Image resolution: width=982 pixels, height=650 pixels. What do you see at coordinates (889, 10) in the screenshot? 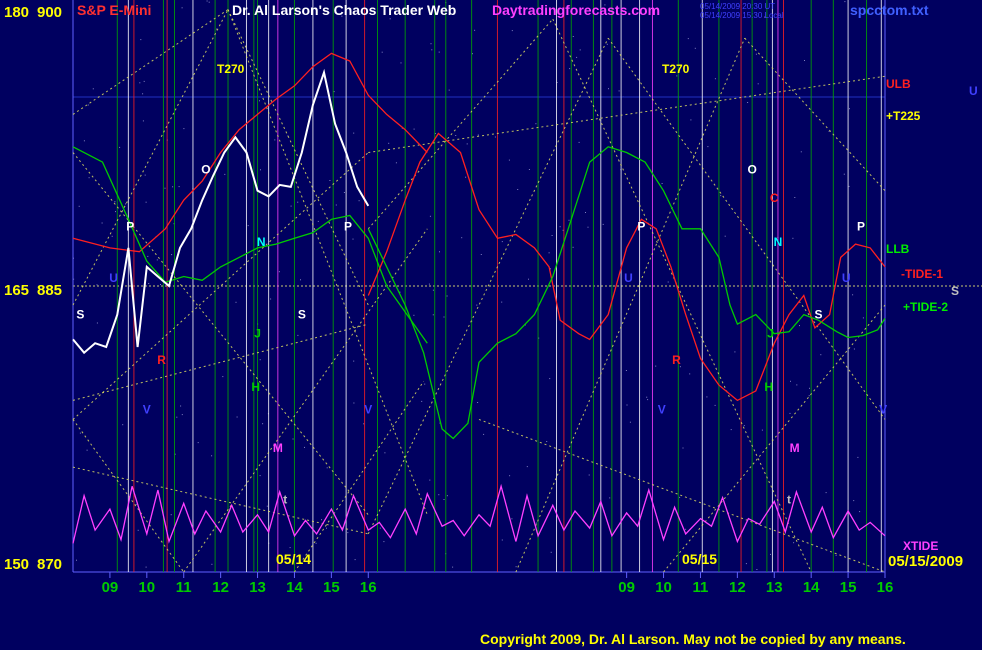
I see `filename-label: spcctom.txt` at bounding box center [889, 10].